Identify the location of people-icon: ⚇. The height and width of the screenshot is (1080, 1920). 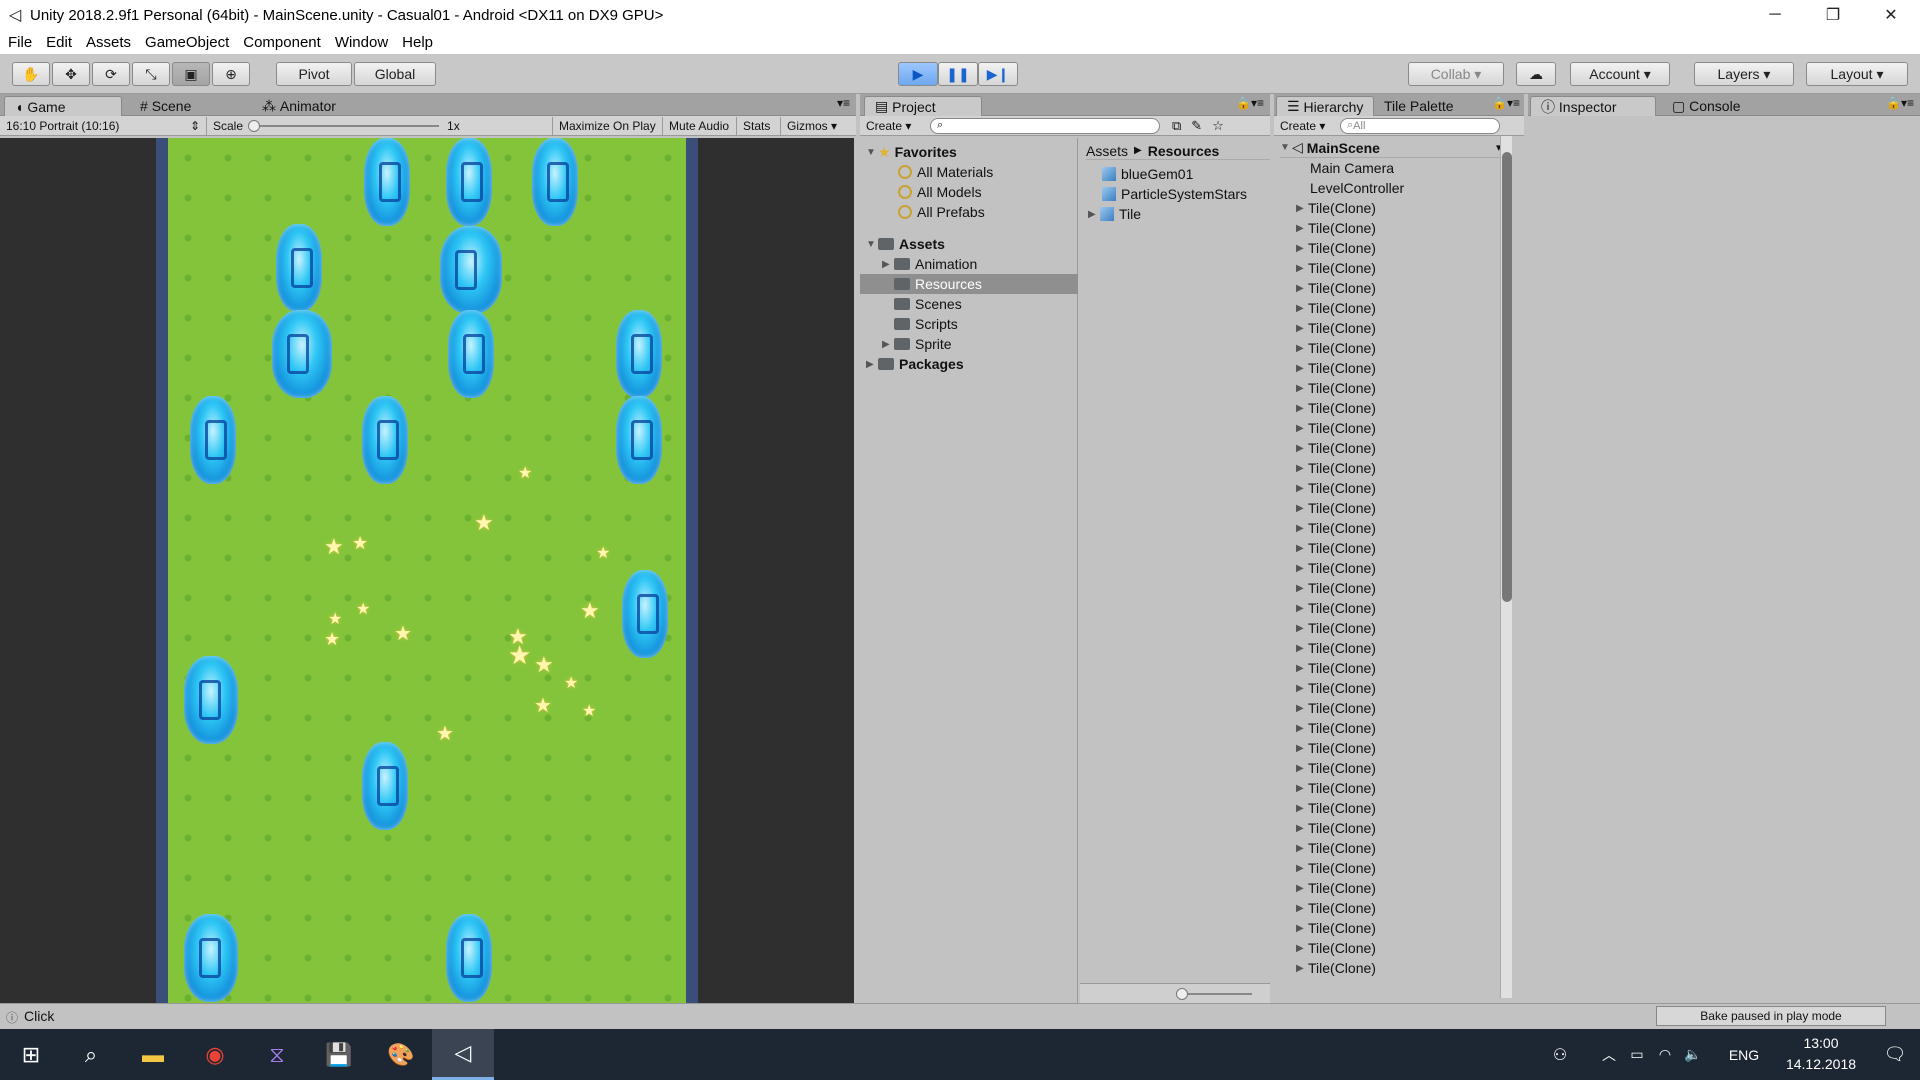
(1560, 1054).